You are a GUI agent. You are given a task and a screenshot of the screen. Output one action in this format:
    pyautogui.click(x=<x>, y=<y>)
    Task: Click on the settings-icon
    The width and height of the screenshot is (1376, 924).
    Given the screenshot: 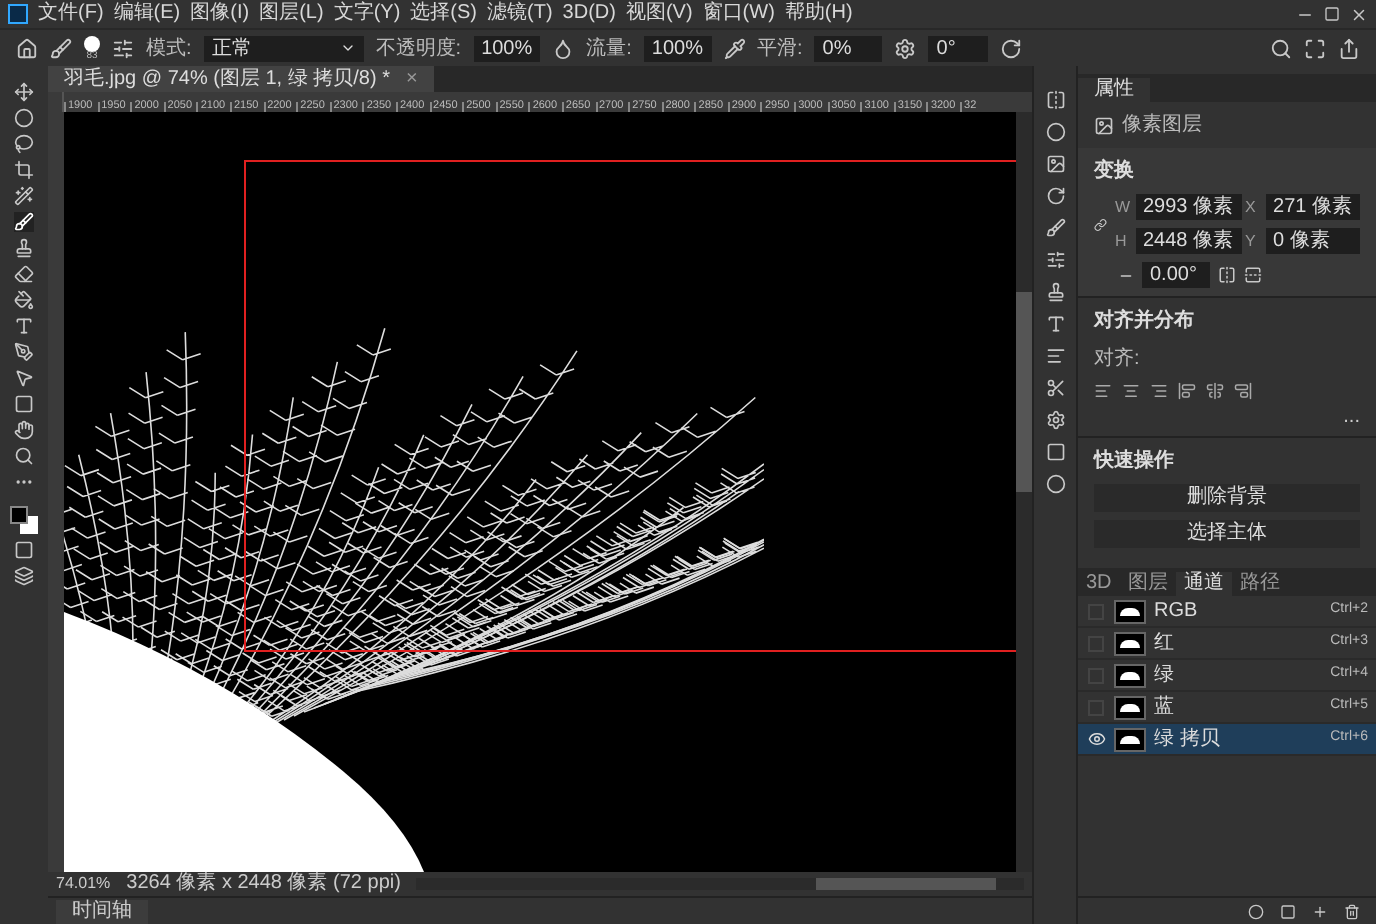 What is the action you would take?
    pyautogui.click(x=905, y=48)
    